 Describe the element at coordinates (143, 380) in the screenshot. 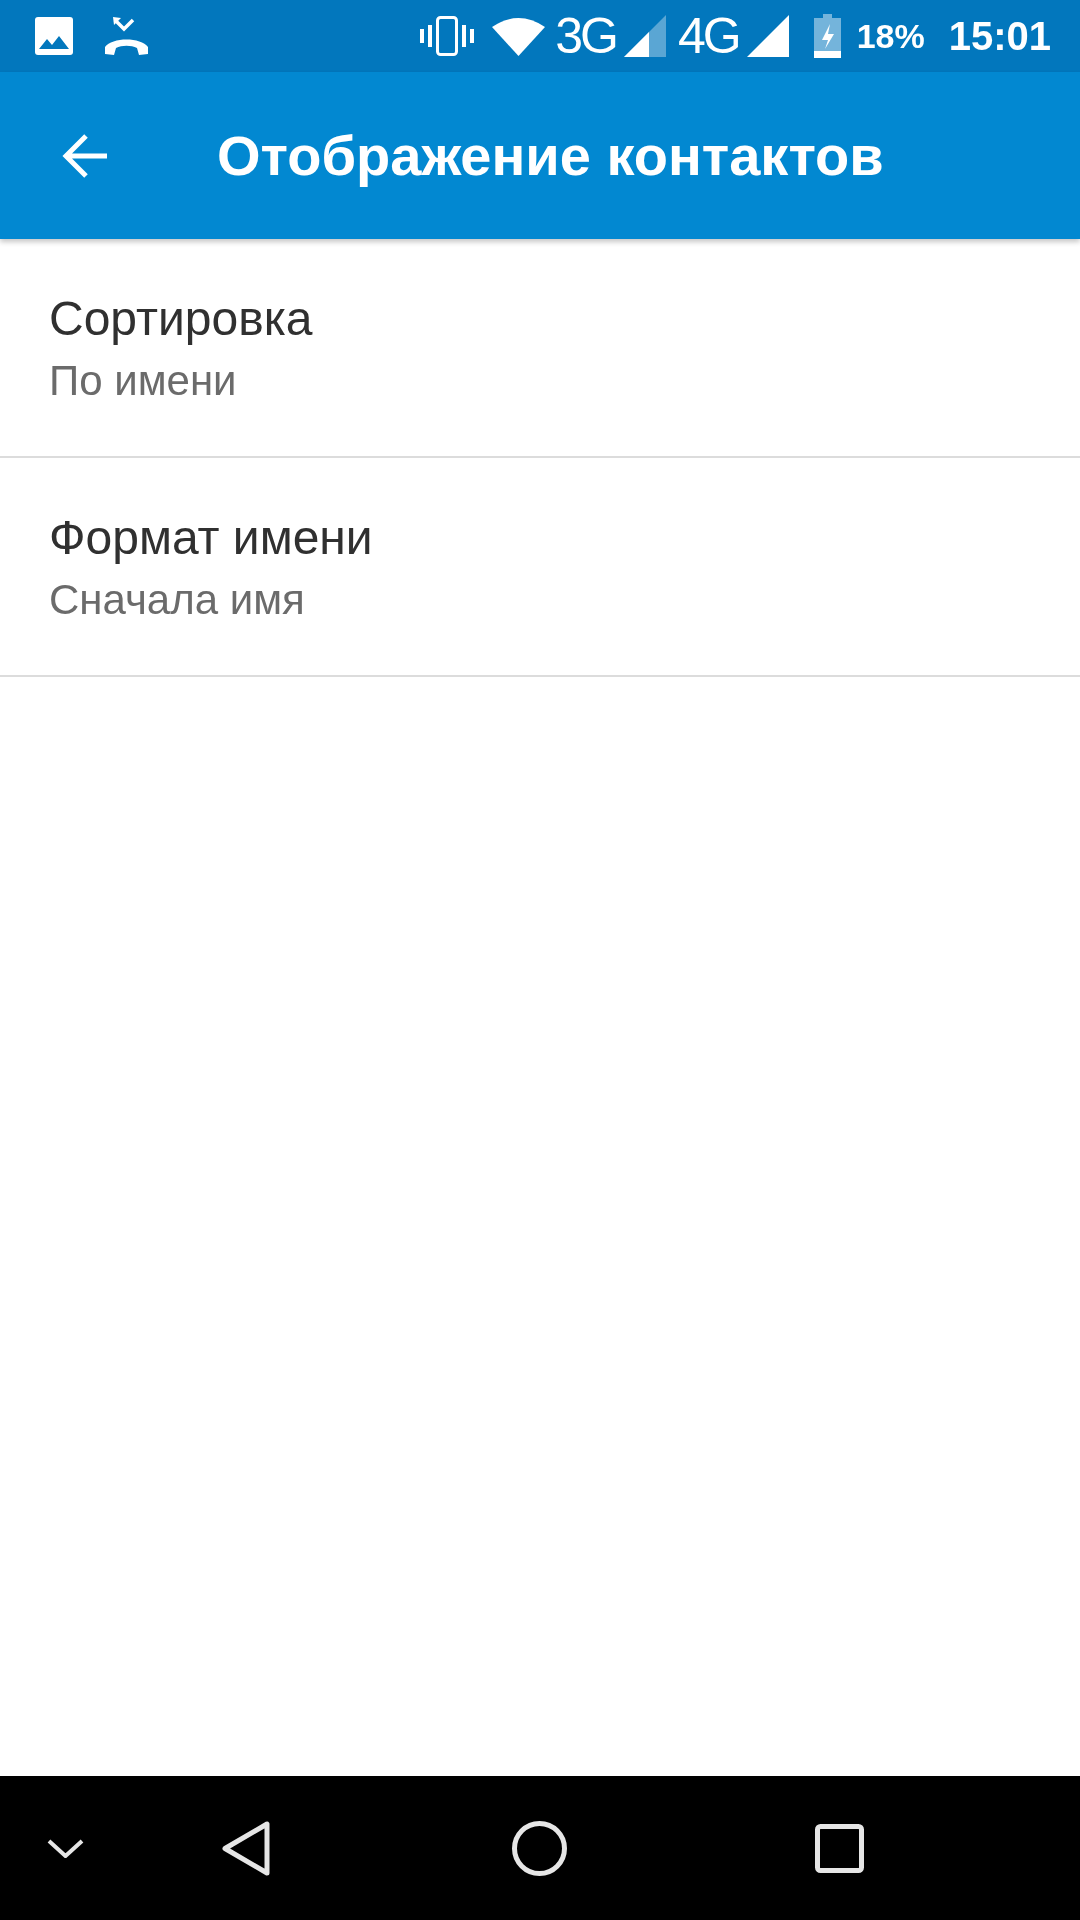

I see `setting-value: По имени` at that location.